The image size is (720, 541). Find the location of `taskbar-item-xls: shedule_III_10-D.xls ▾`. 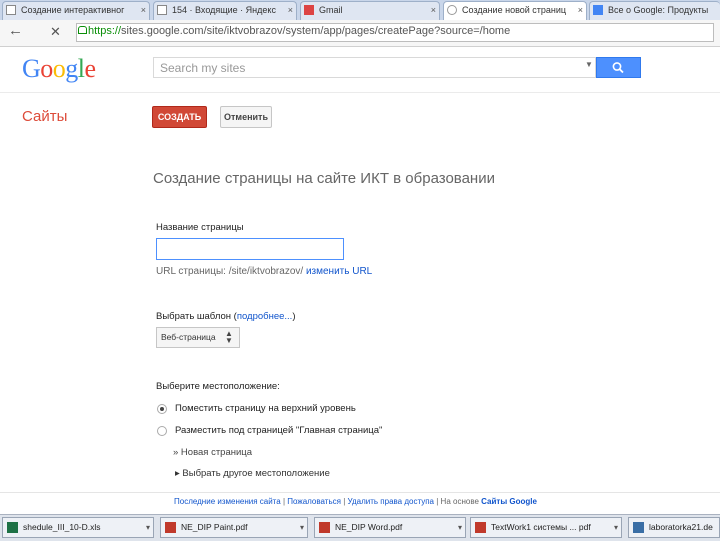

taskbar-item-xls: shedule_III_10-D.xls ▾ is located at coordinates (78, 527).